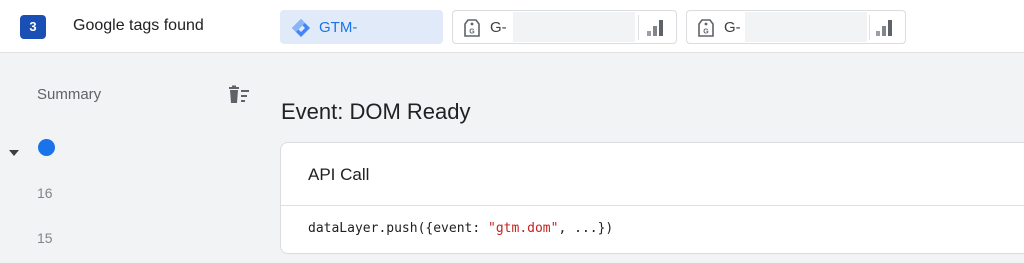 This screenshot has width=1024, height=263. Describe the element at coordinates (376, 111) in the screenshot. I see `event-title: Event: DOM Ready` at that location.